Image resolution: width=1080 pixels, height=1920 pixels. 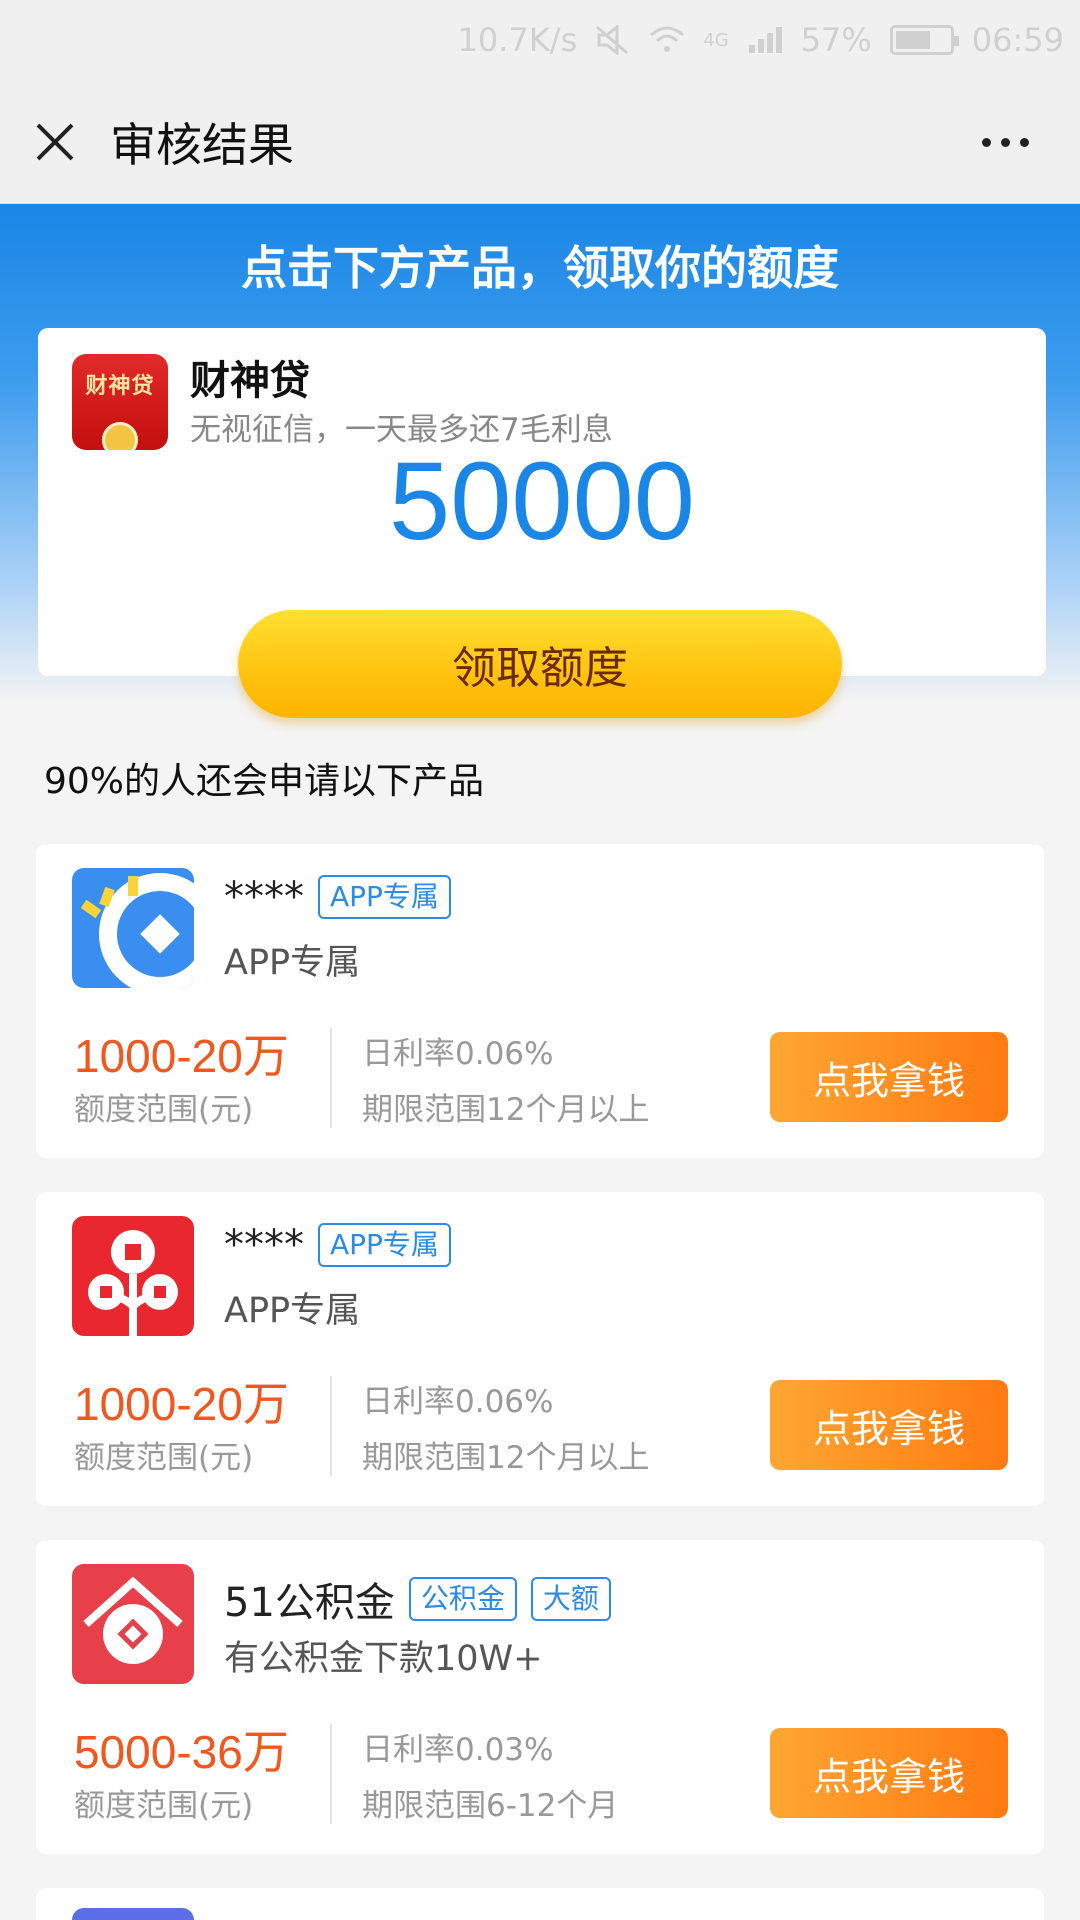 I want to click on product-name-row: 51公积金 公积金 大额, so click(x=417, y=1599).